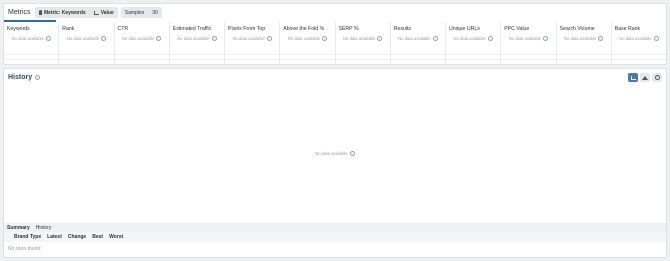  I want to click on column-header-worst: Worst, so click(116, 237).